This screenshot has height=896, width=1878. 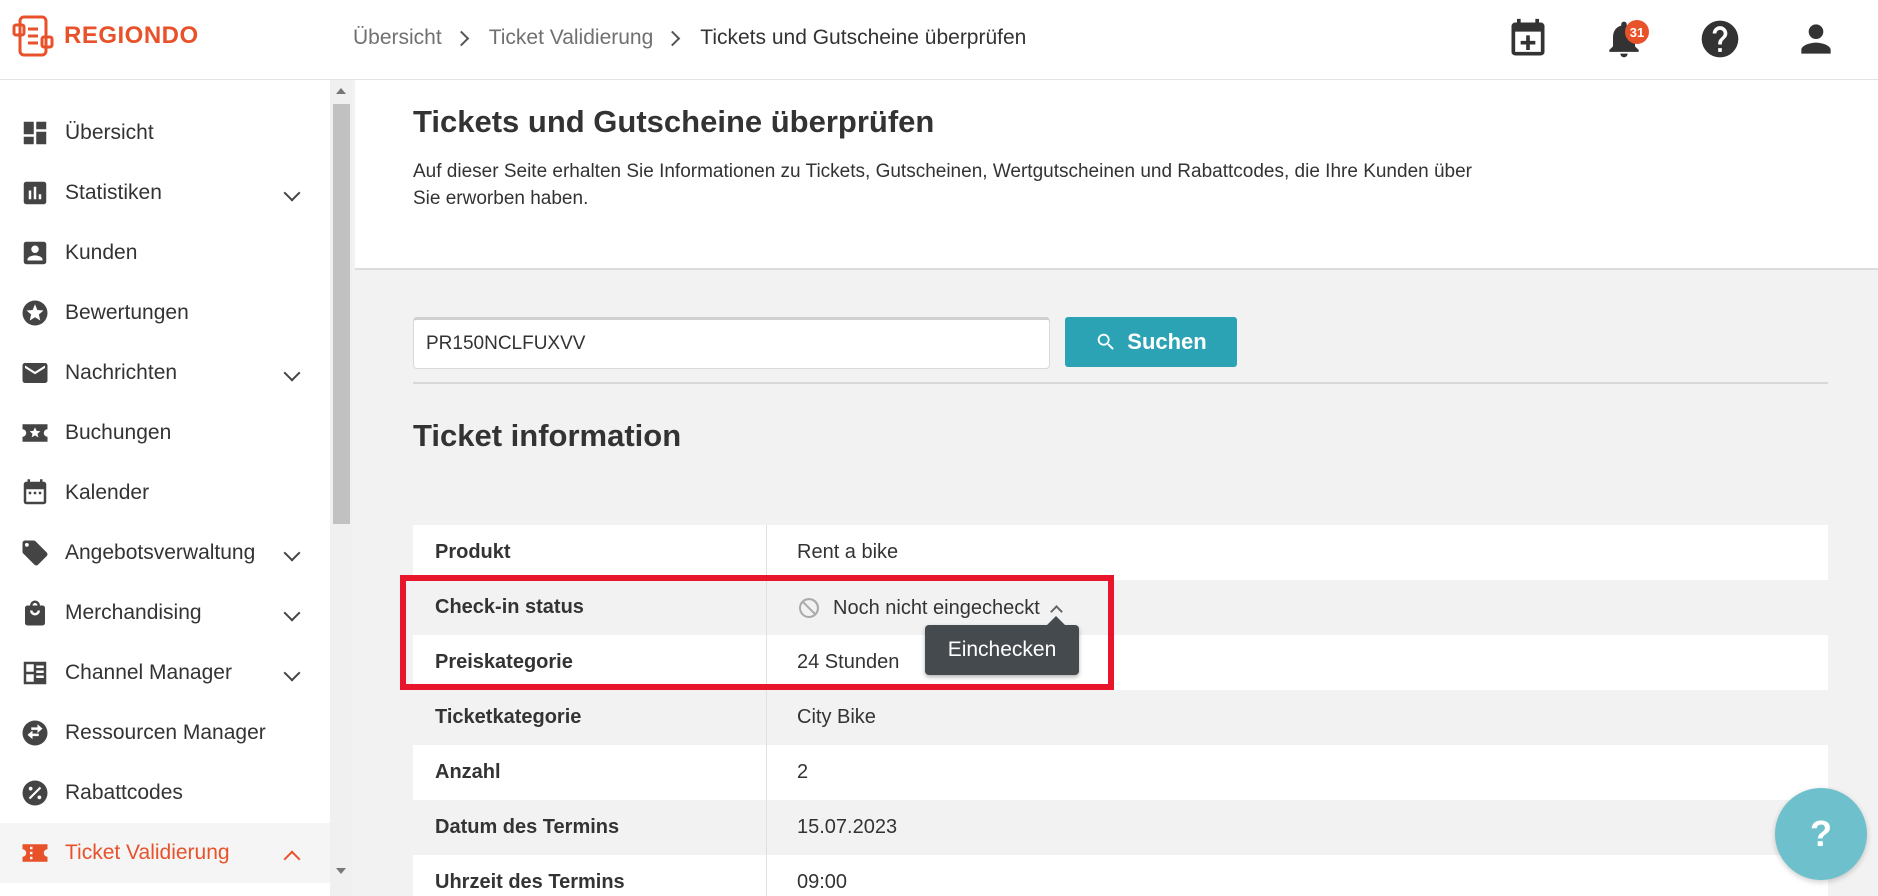 What do you see at coordinates (35, 493) in the screenshot?
I see `calendar-icon` at bounding box center [35, 493].